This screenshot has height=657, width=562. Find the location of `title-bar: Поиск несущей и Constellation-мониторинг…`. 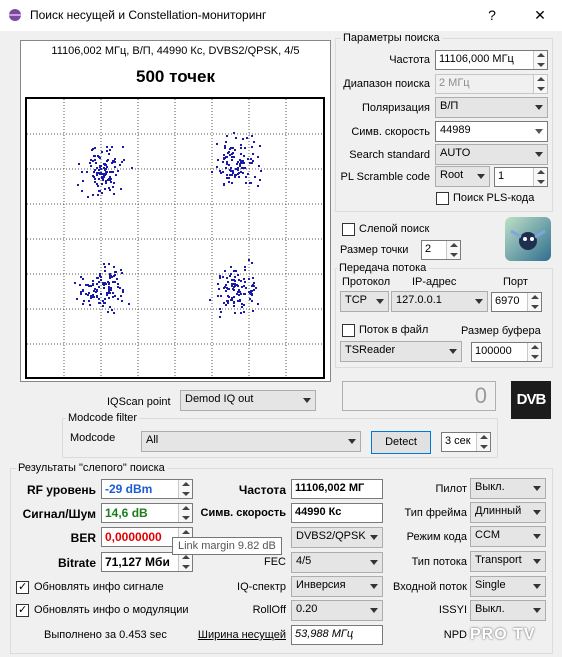

title-bar: Поиск несущей и Constellation-мониторинг… is located at coordinates (281, 15).